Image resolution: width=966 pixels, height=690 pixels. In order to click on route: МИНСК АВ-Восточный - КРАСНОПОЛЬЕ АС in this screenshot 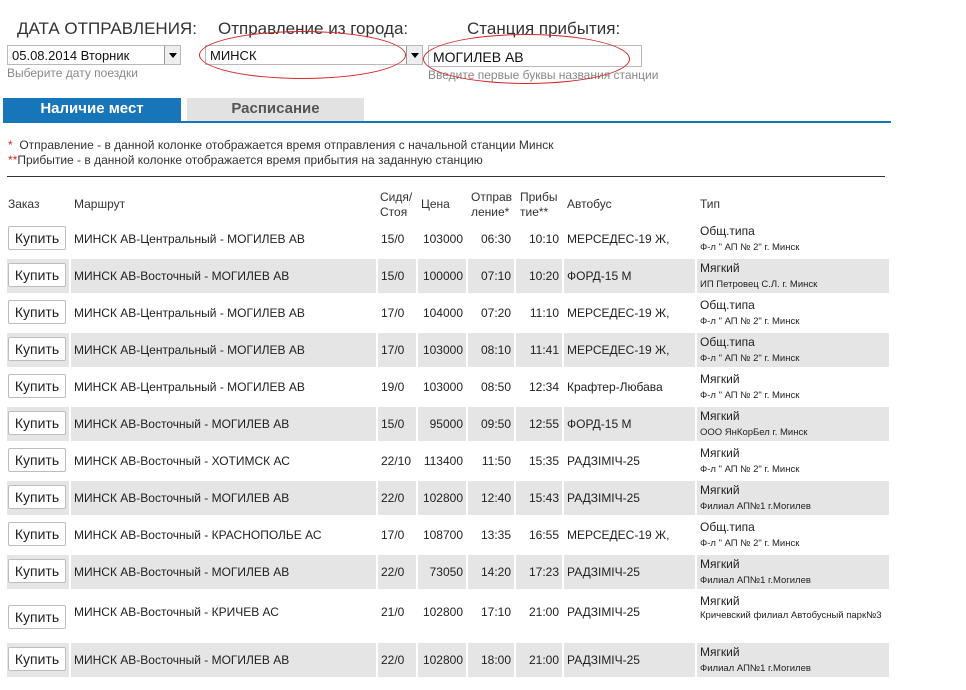, I will do `click(198, 535)`.